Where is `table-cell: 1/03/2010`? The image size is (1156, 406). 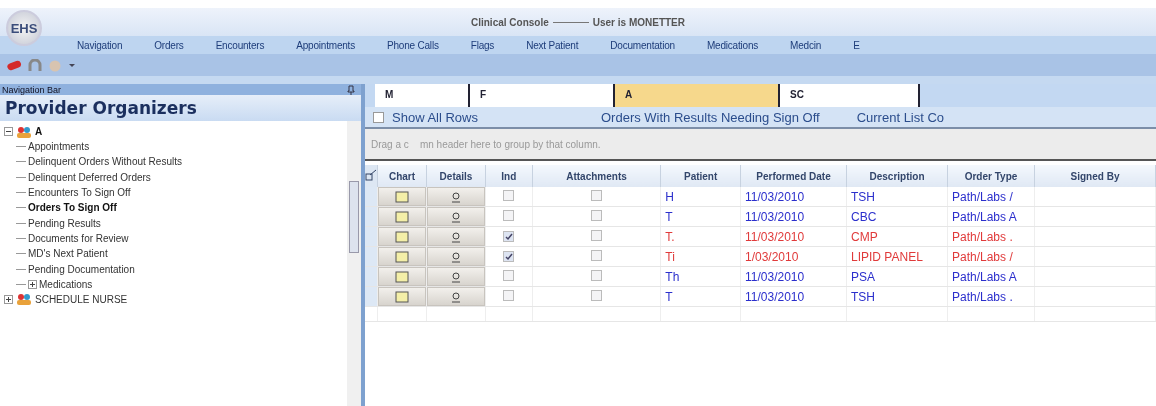 table-cell: 1/03/2010 is located at coordinates (772, 256).